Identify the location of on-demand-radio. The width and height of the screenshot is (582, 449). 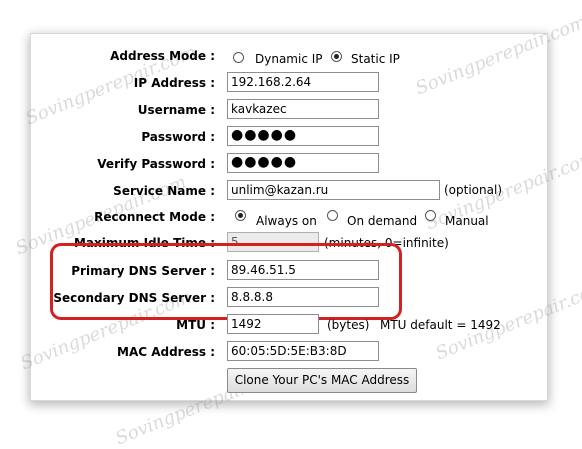
(332, 215).